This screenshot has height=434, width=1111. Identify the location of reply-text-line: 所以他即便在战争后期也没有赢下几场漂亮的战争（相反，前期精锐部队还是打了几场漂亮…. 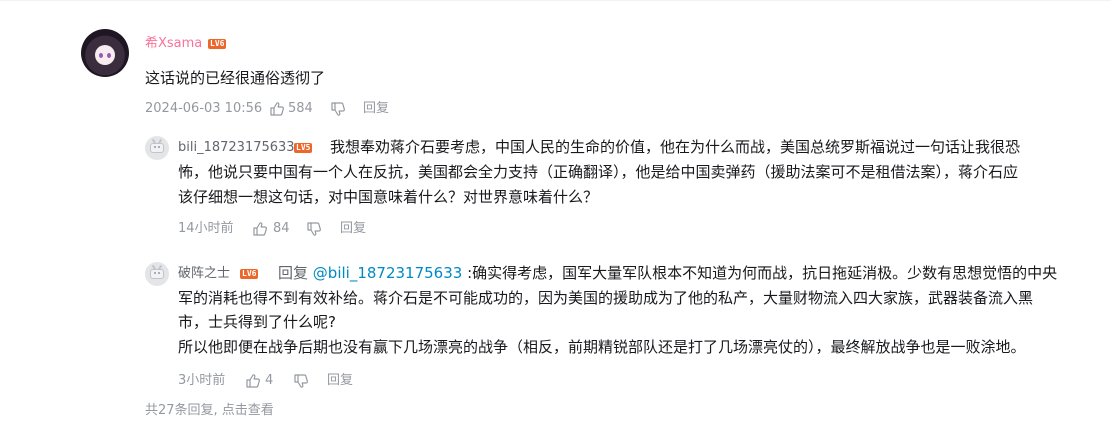
(602, 347).